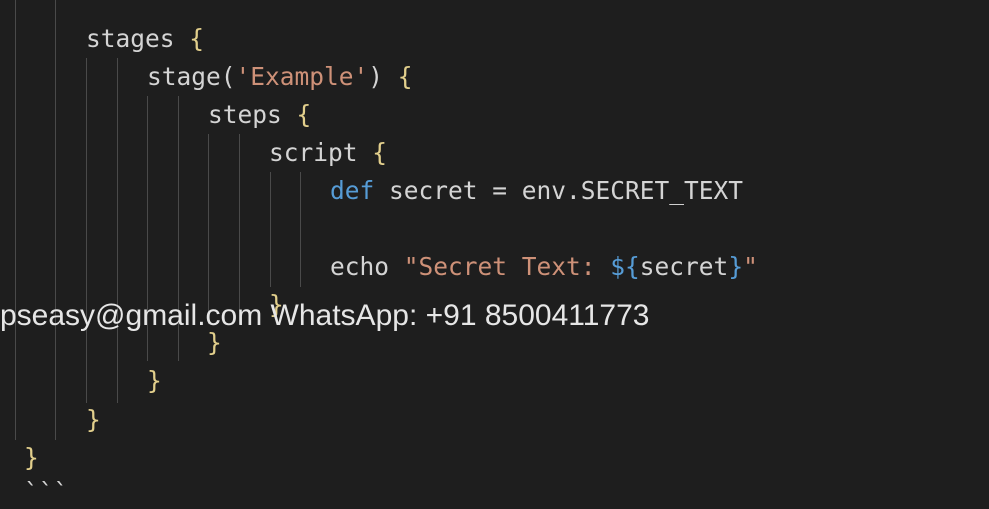 This screenshot has width=989, height=509. I want to click on code-line-echo: echo "Secret Text: ${secret}", so click(544, 267).